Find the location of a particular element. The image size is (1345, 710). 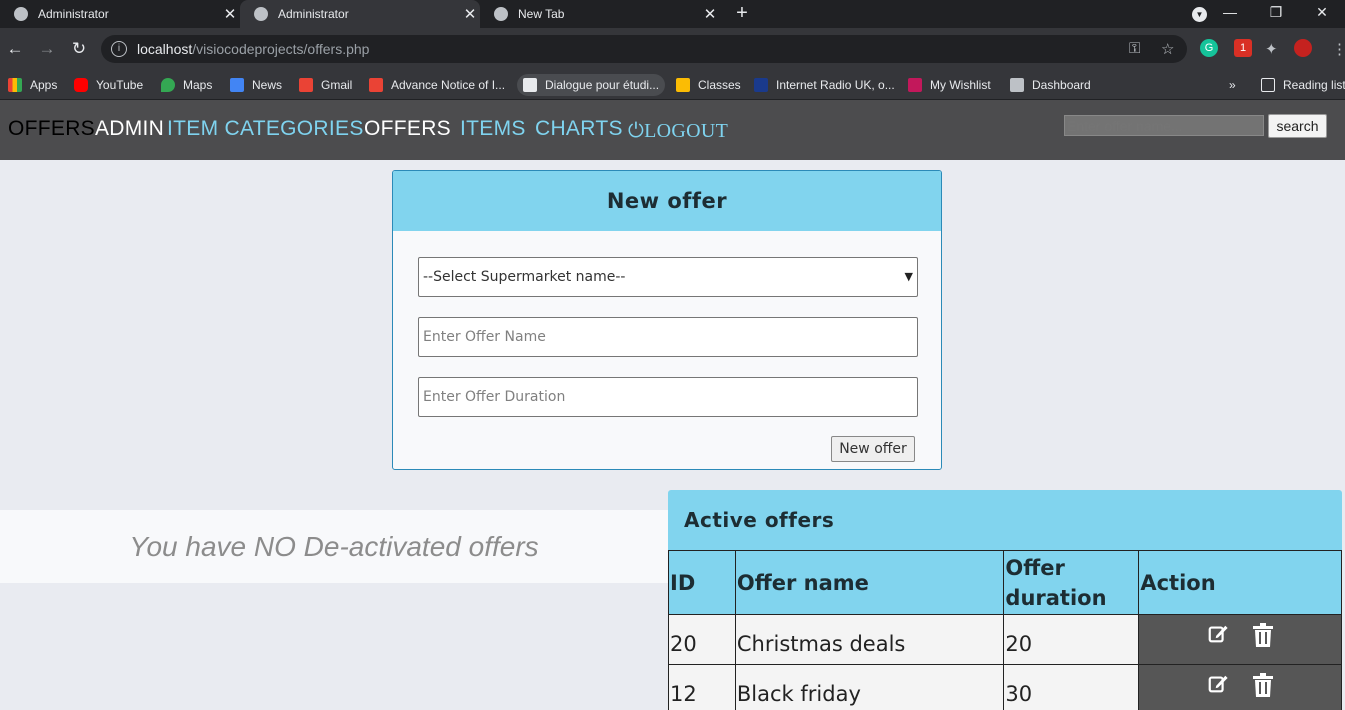

reading-list: Reading list is located at coordinates (1303, 85).